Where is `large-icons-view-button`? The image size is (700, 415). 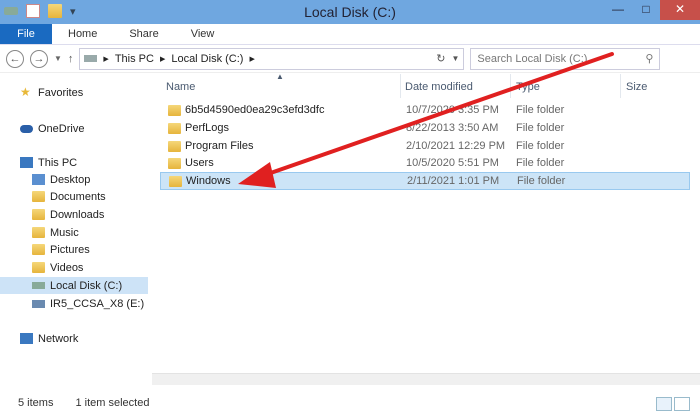
large-icons-view-button is located at coordinates (682, 404).